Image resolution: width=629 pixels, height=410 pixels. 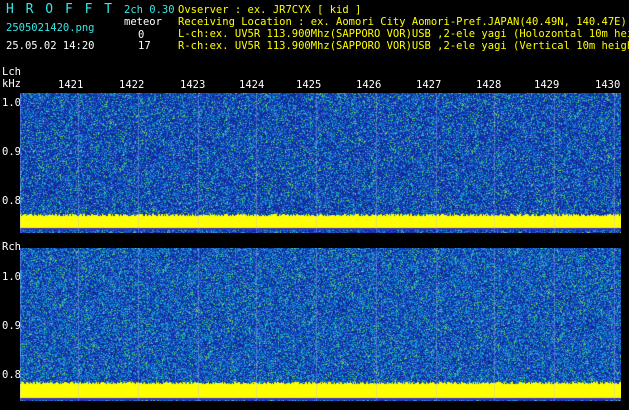 What do you see at coordinates (489, 85) in the screenshot?
I see `time-tick: 1428` at bounding box center [489, 85].